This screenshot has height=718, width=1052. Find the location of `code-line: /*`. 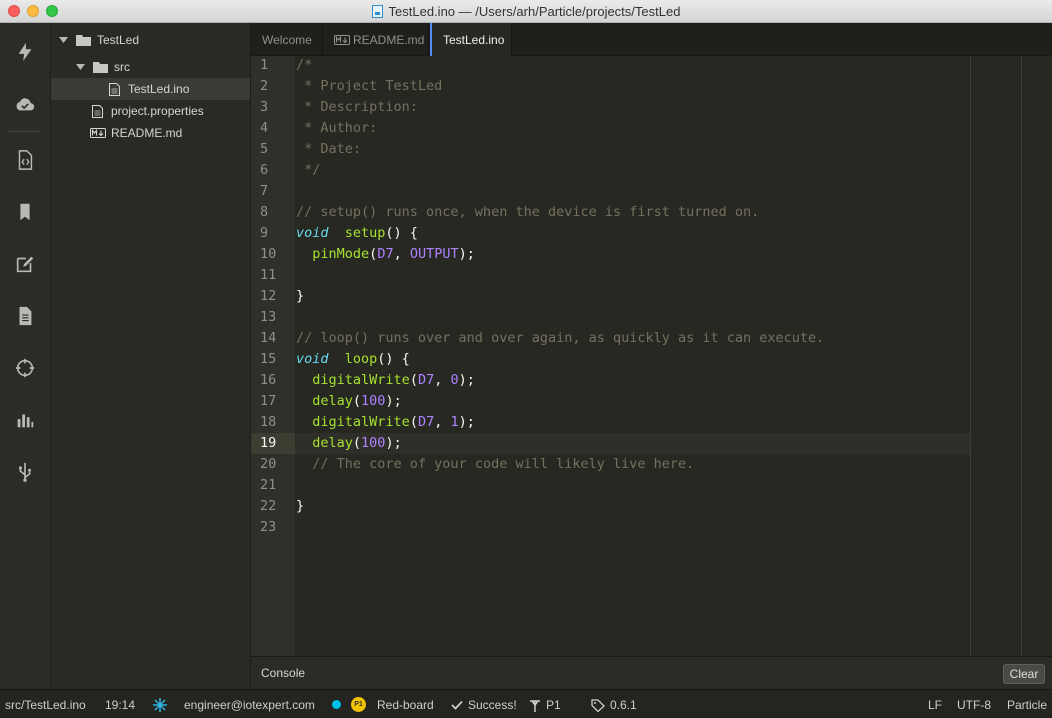

code-line: /* is located at coordinates (304, 65).